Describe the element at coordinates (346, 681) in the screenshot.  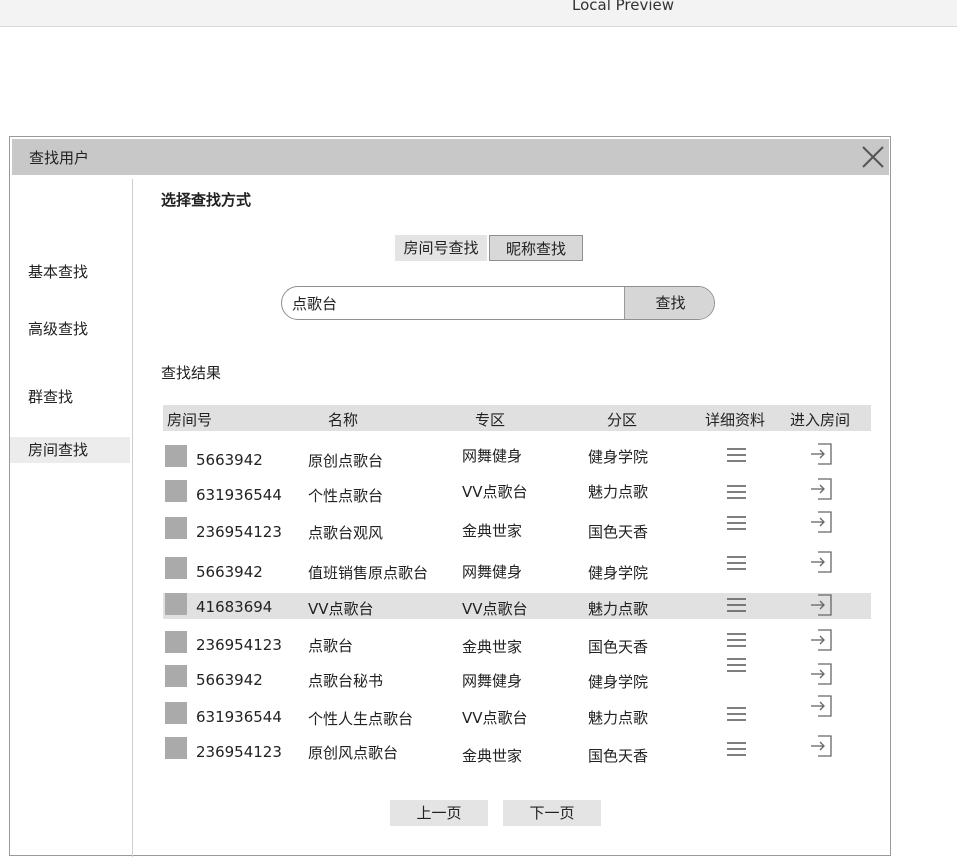
I see `room-name: 点歌台秘书` at that location.